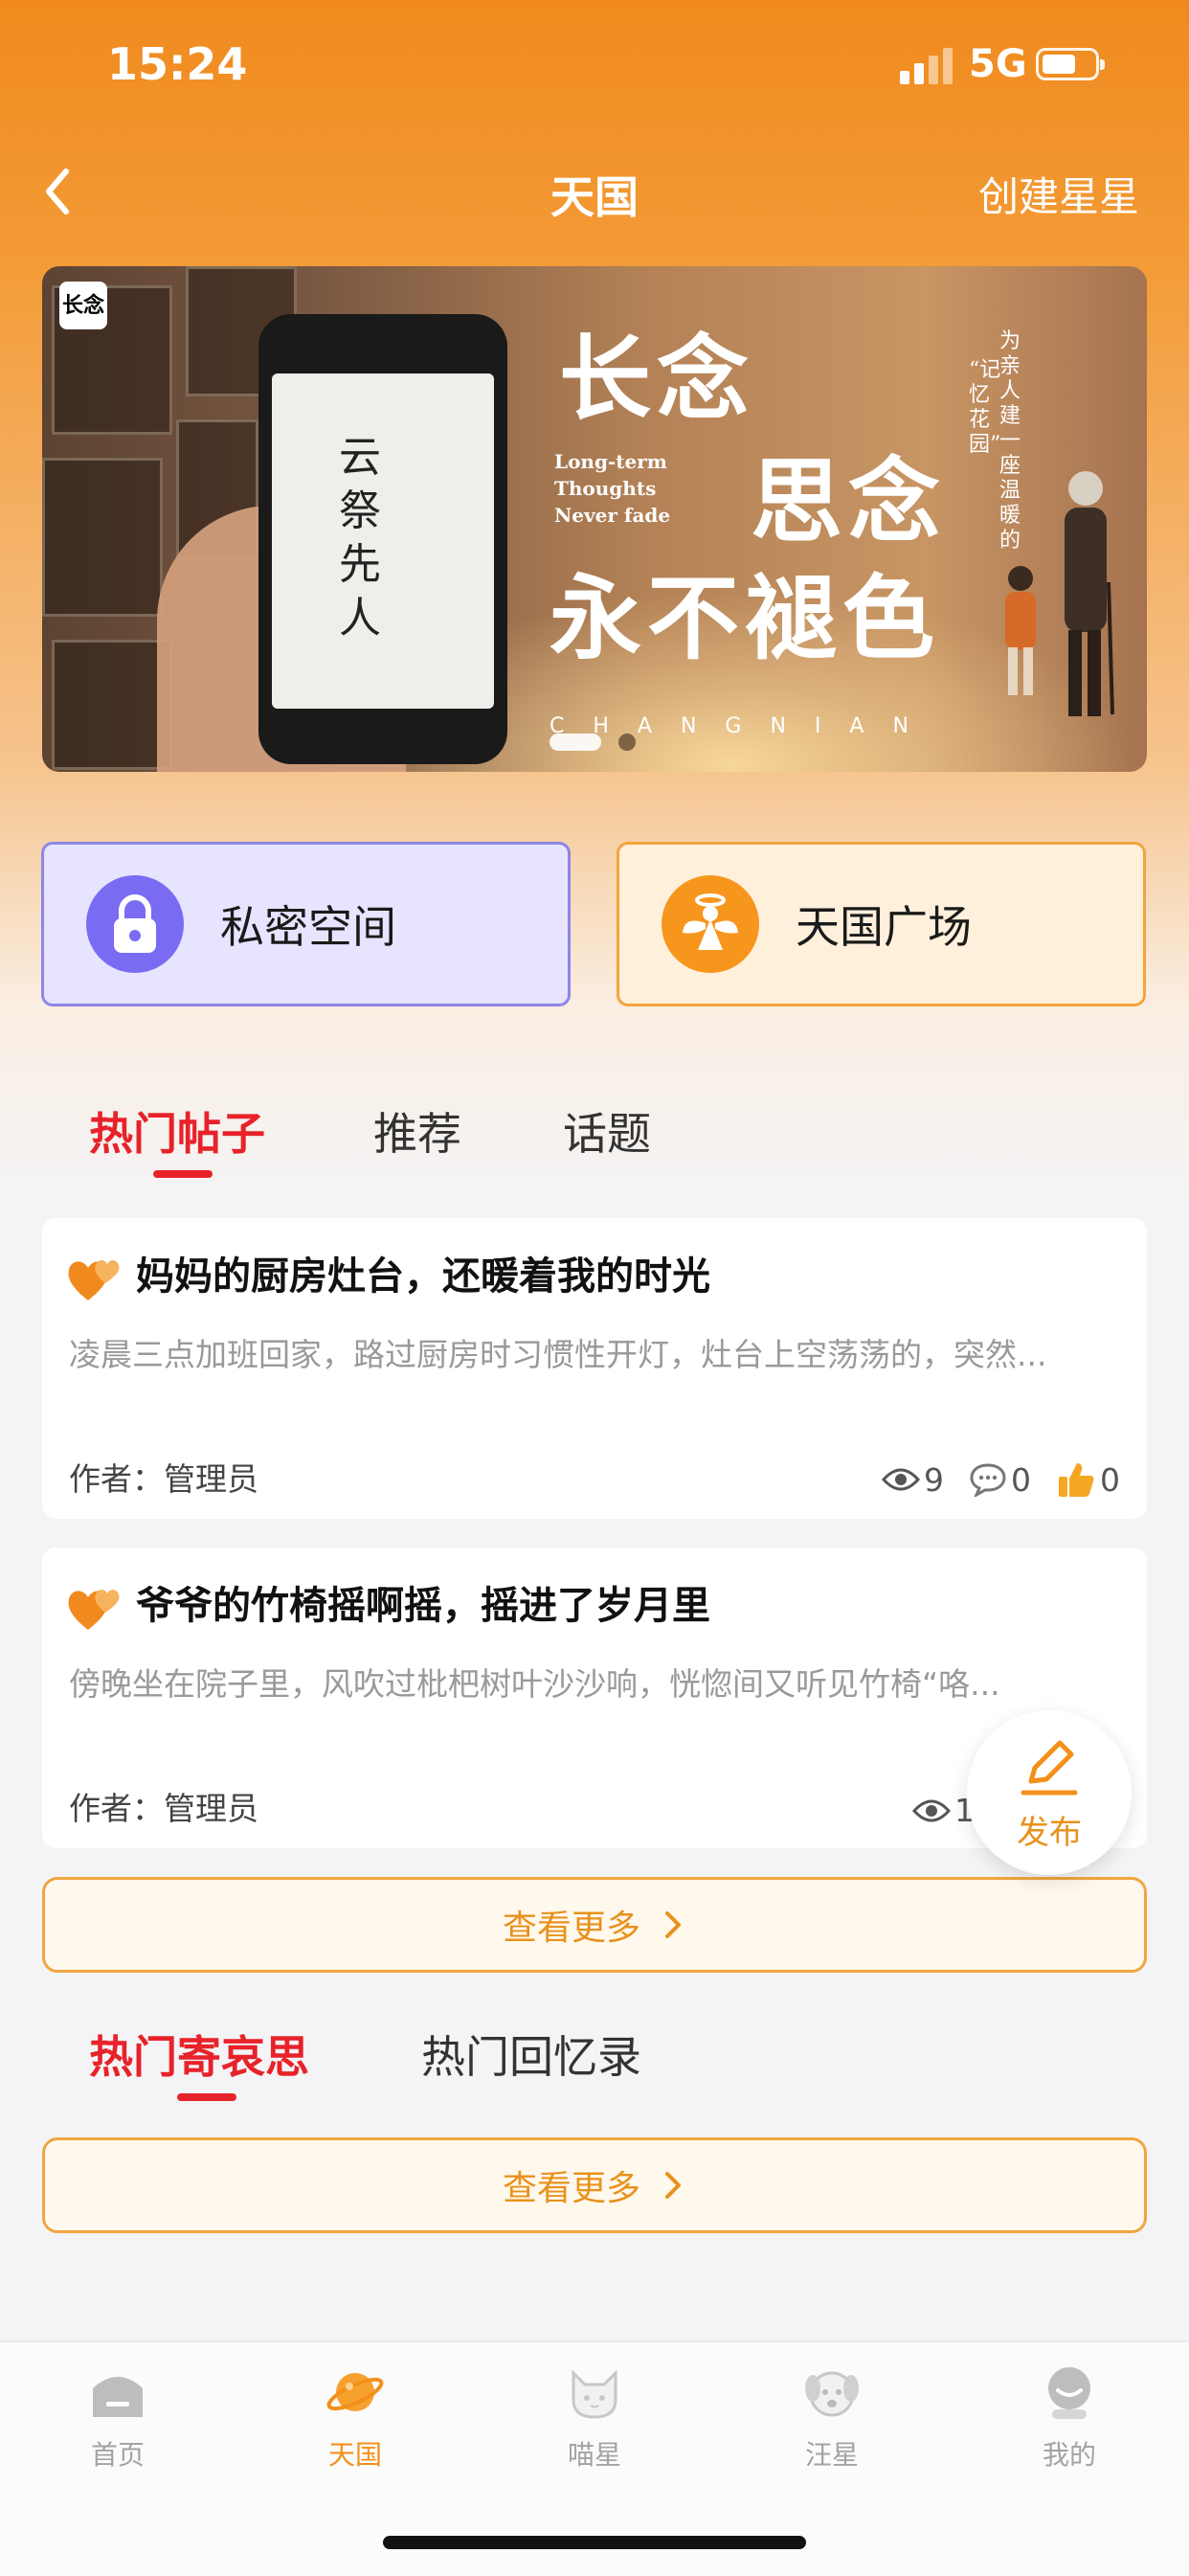 The width and height of the screenshot is (1189, 2576). What do you see at coordinates (710, 924) in the screenshot?
I see `angel-icon` at bounding box center [710, 924].